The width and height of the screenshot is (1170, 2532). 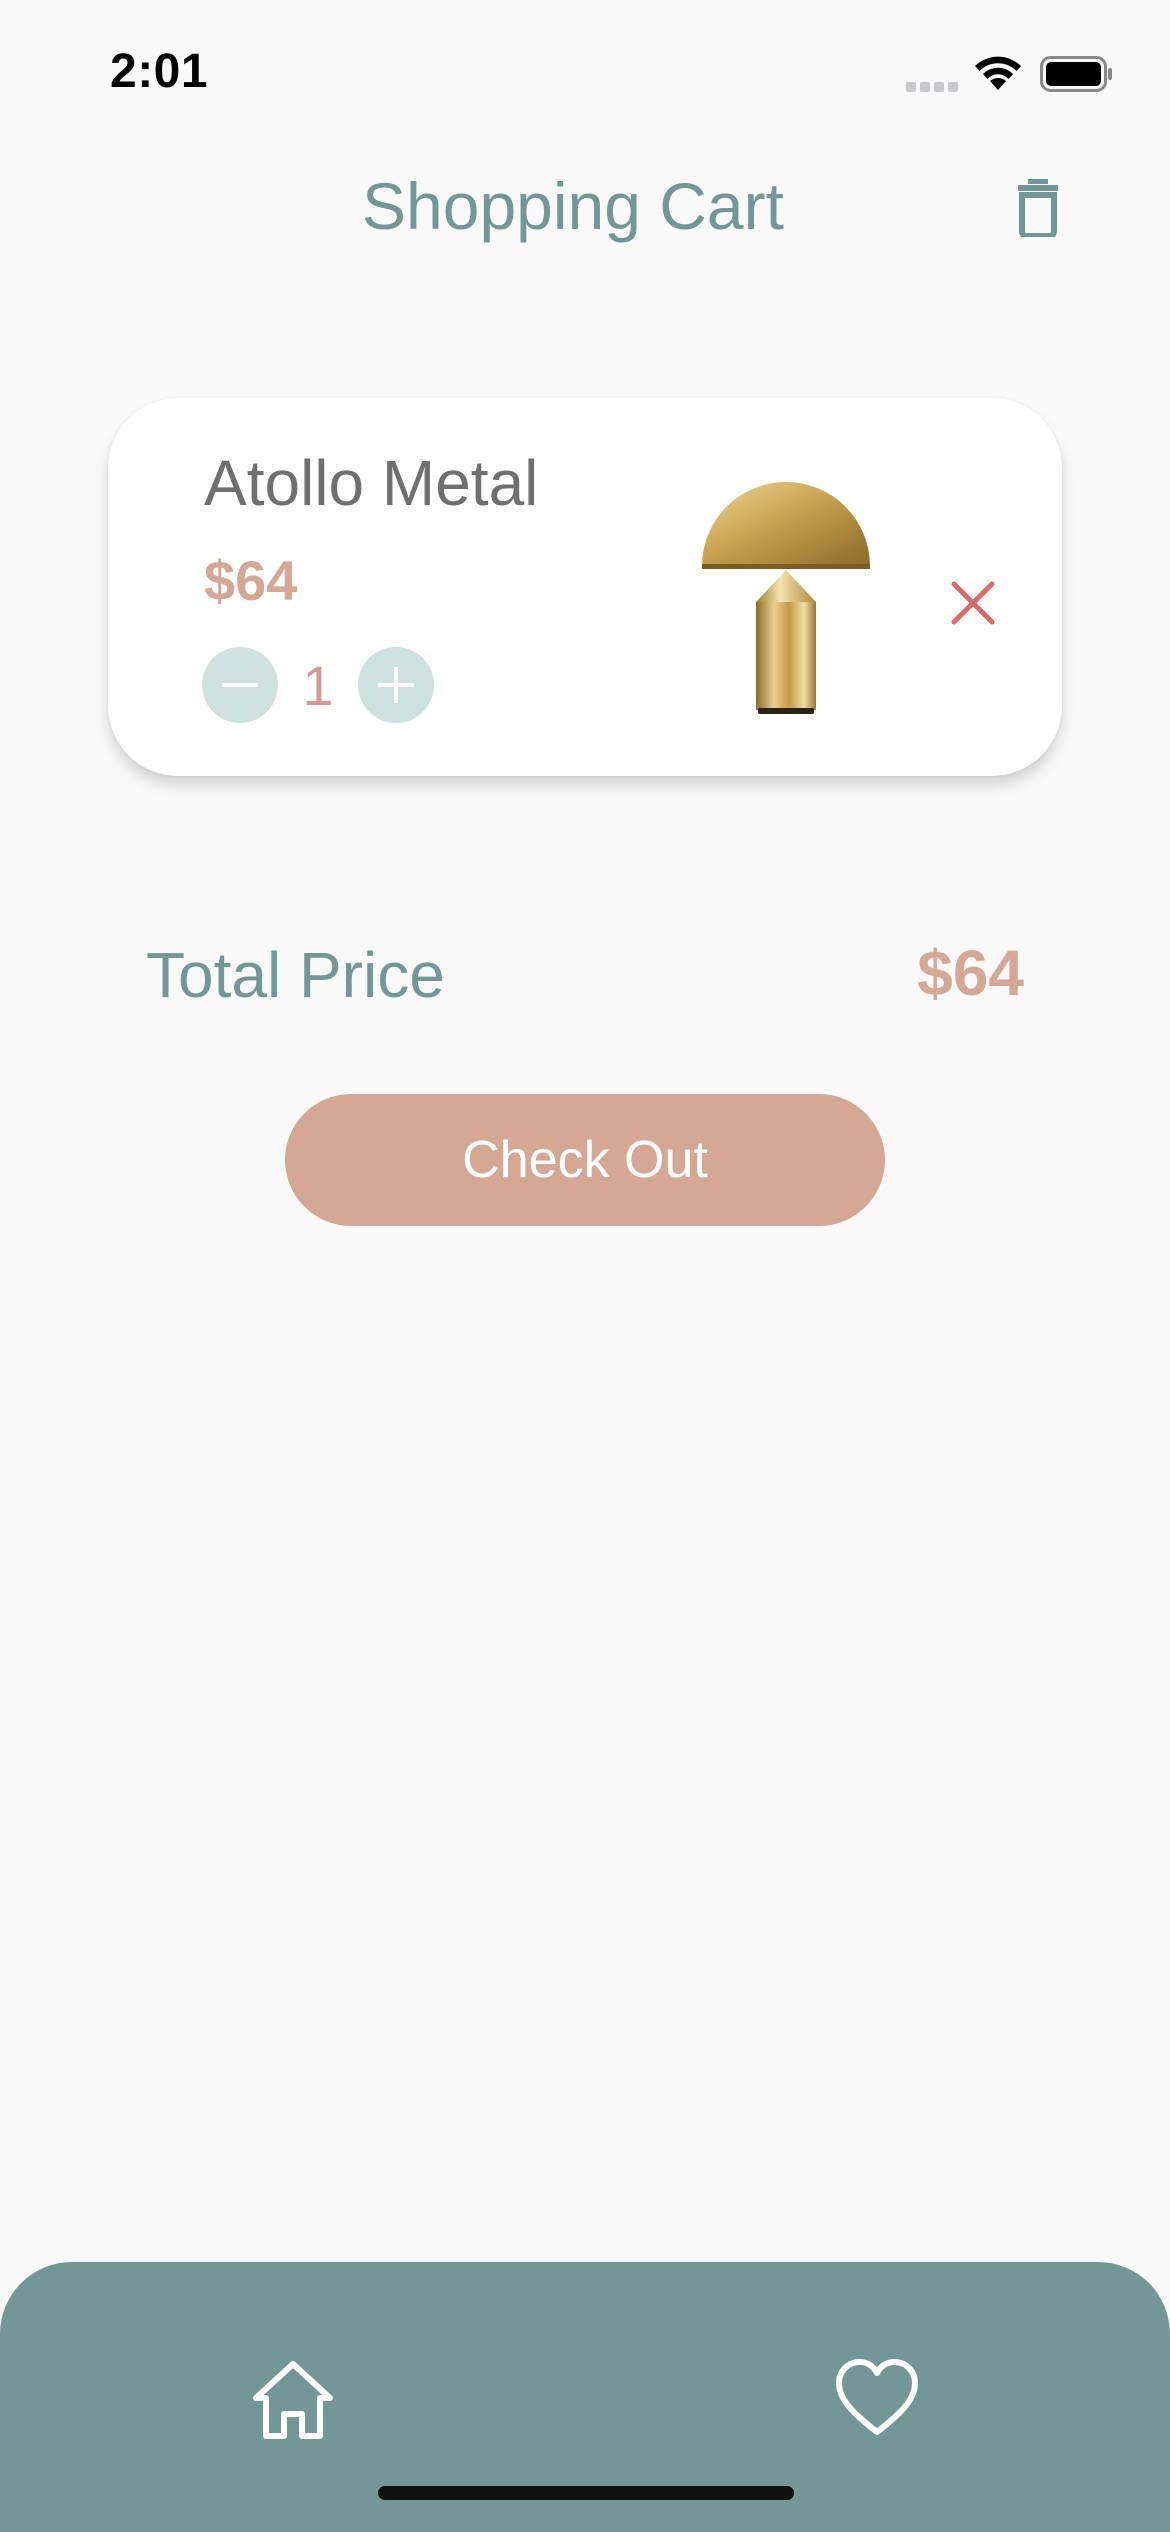 What do you see at coordinates (1076, 74) in the screenshot?
I see `battery-icon` at bounding box center [1076, 74].